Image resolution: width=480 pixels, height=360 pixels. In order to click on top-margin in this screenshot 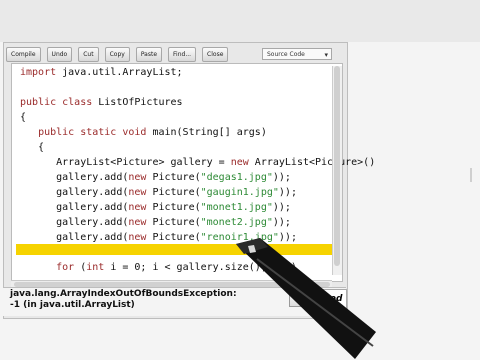, I will do `click(240, 21)`.